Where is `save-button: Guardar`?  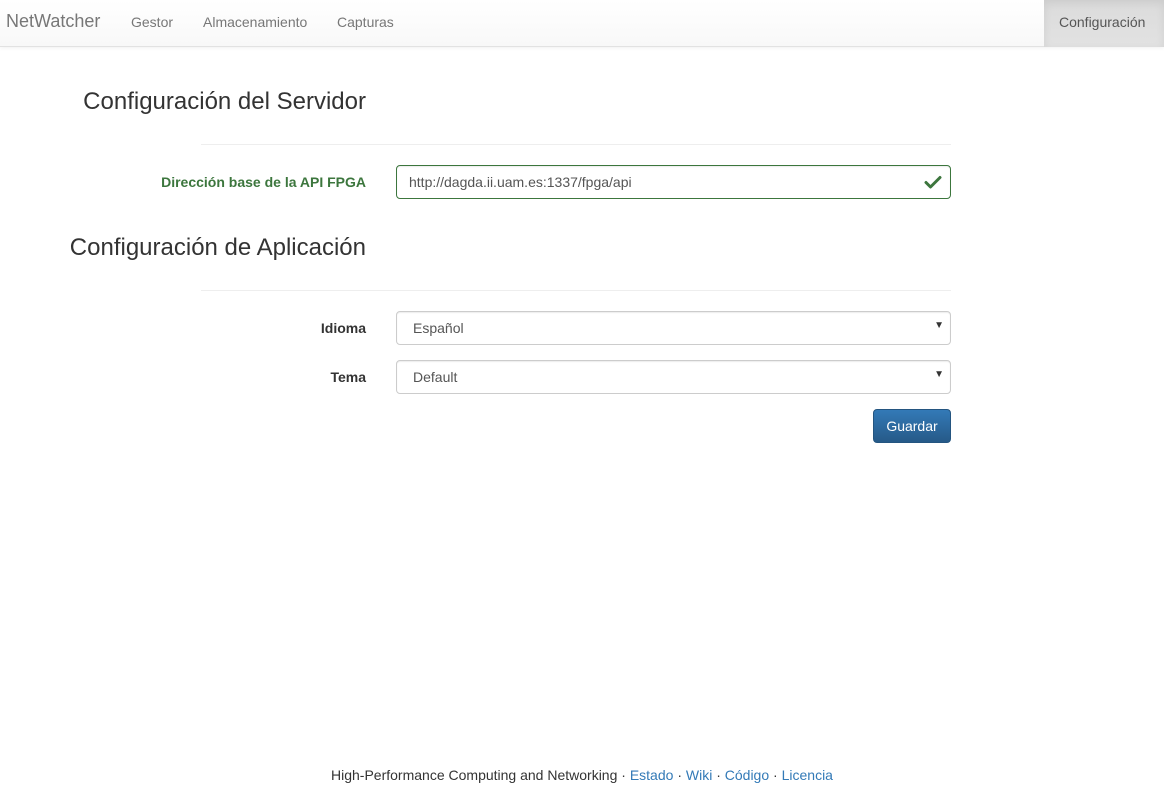
save-button: Guardar is located at coordinates (912, 426).